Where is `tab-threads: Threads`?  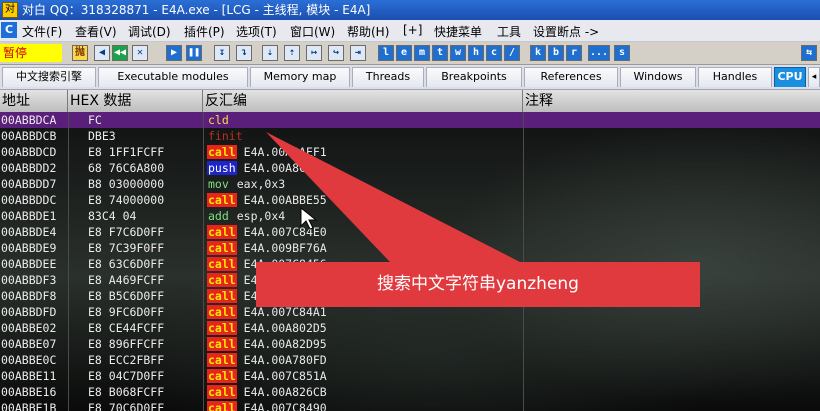 tab-threads: Threads is located at coordinates (388, 77).